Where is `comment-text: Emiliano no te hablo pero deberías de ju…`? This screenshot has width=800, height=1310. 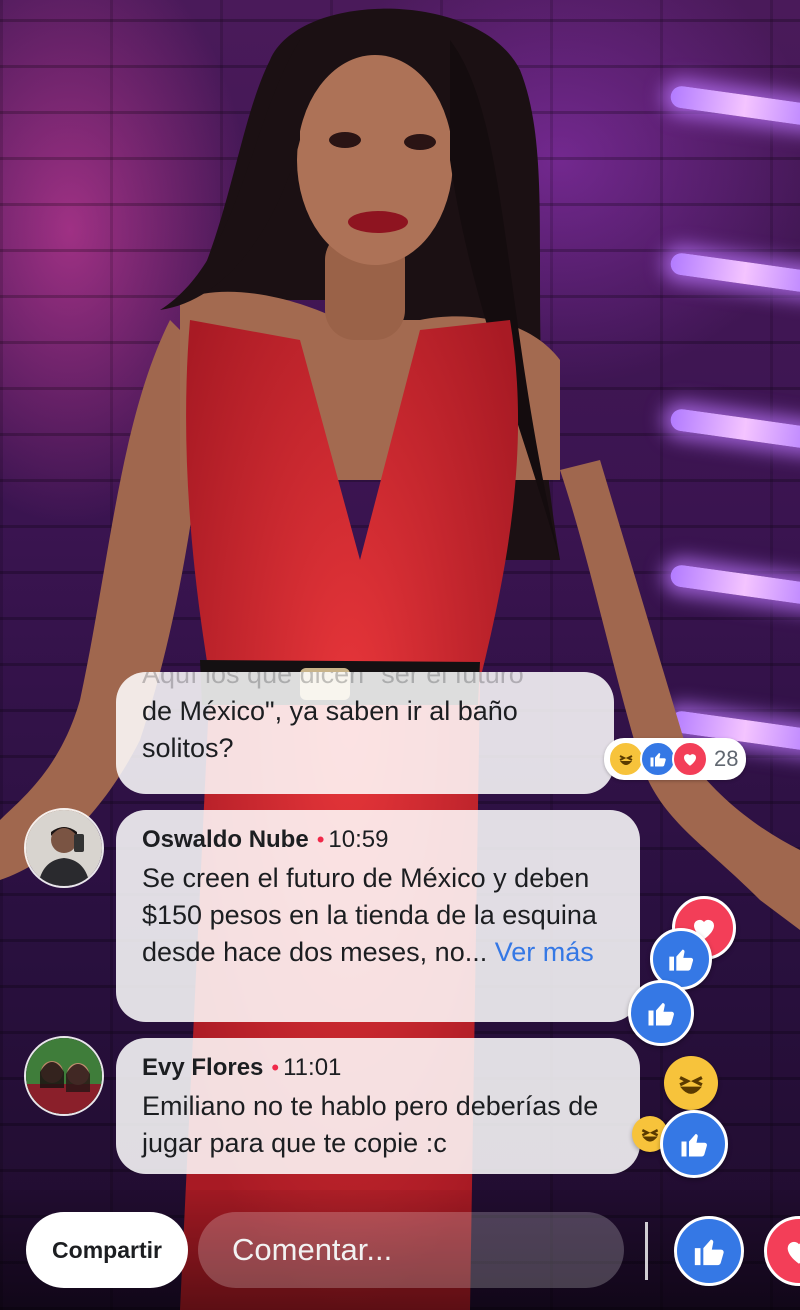
comment-text: Emiliano no te hablo pero deberías de ju… is located at coordinates (370, 1124).